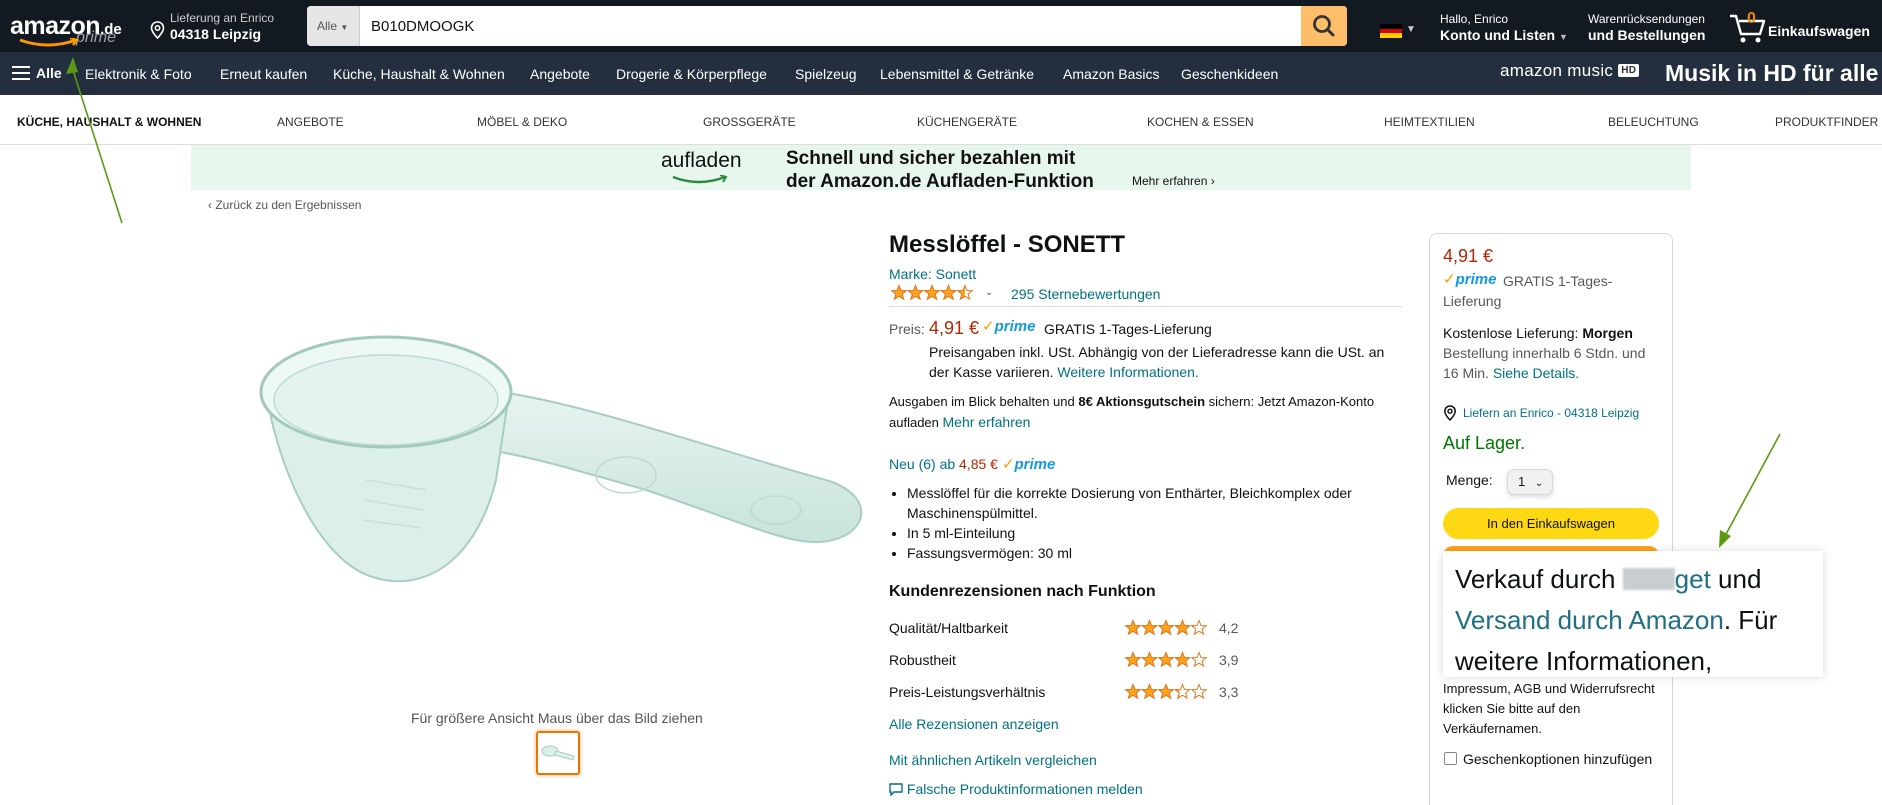  What do you see at coordinates (1229, 692) in the screenshot?
I see `feature-value: 3,3` at bounding box center [1229, 692].